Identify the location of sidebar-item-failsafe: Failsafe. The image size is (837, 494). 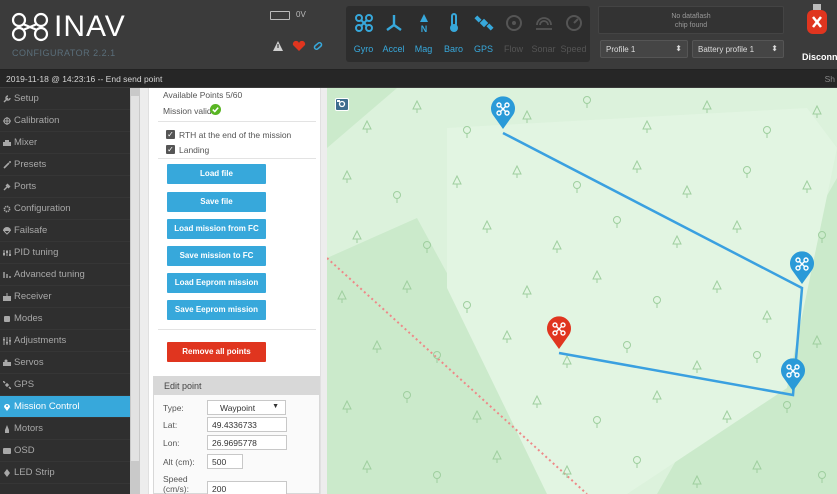
(65, 231).